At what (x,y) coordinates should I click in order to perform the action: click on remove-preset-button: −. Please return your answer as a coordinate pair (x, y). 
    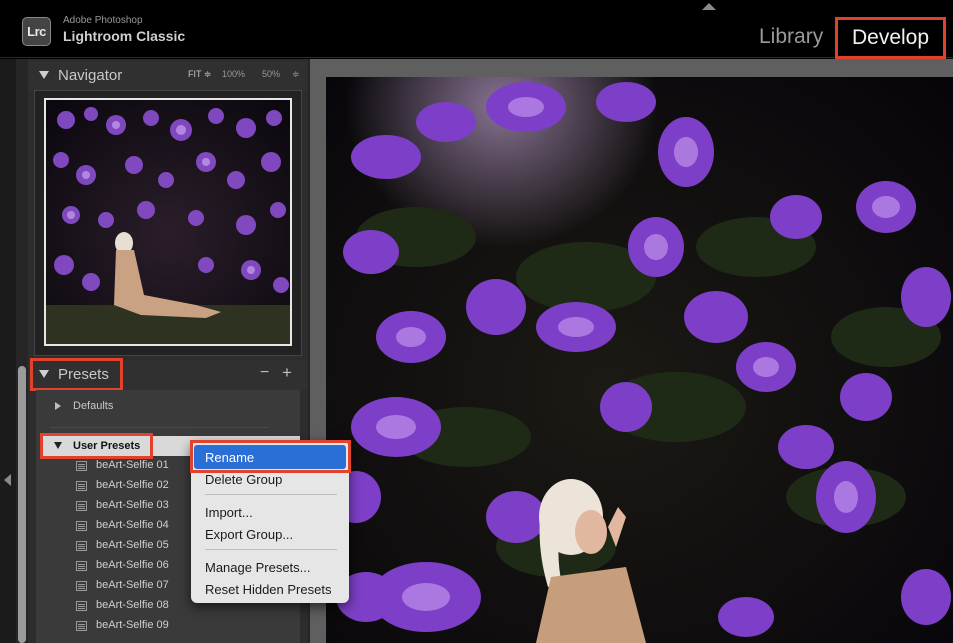
    Looking at the image, I should click on (264, 373).